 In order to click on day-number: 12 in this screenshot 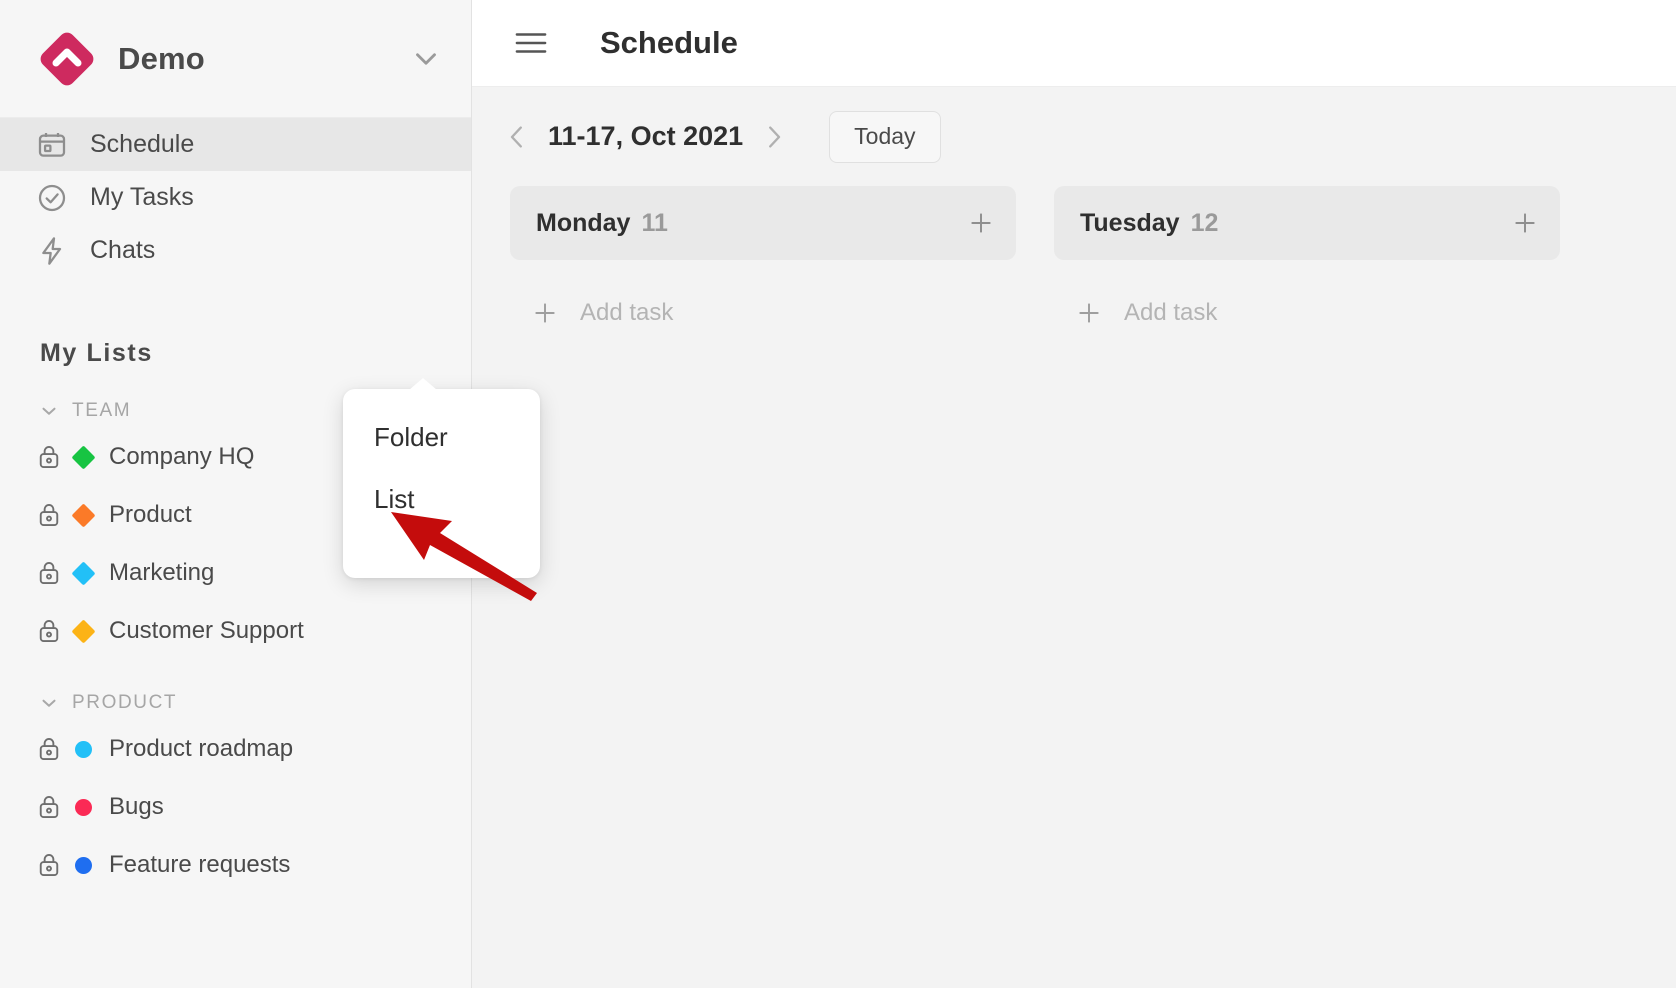, I will do `click(1204, 222)`.